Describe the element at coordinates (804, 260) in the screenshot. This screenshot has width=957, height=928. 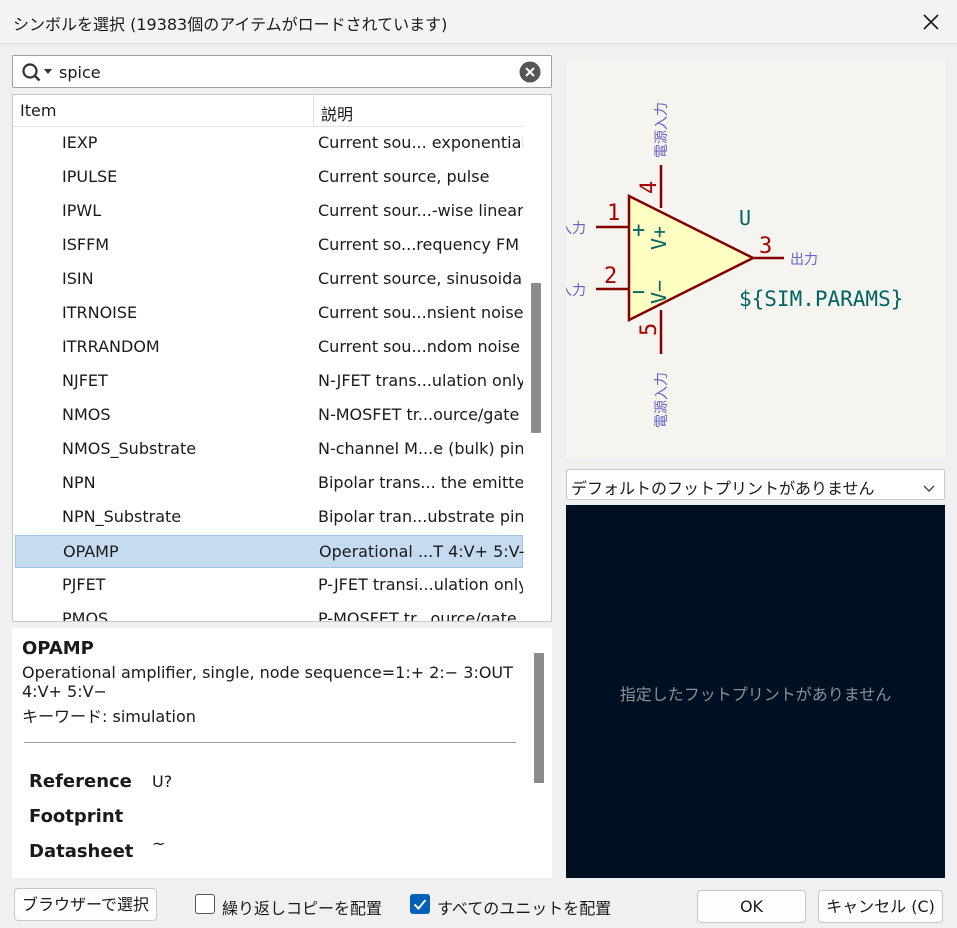
I see `pin-type-out: 出力` at that location.